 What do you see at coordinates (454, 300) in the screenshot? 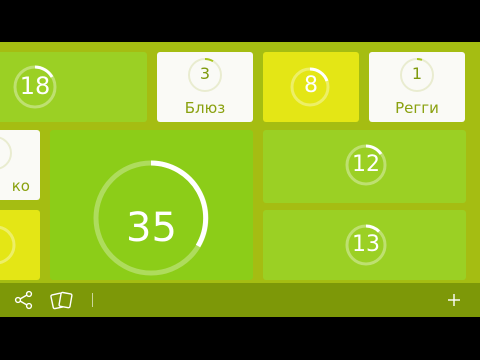
I see `plus-icon` at bounding box center [454, 300].